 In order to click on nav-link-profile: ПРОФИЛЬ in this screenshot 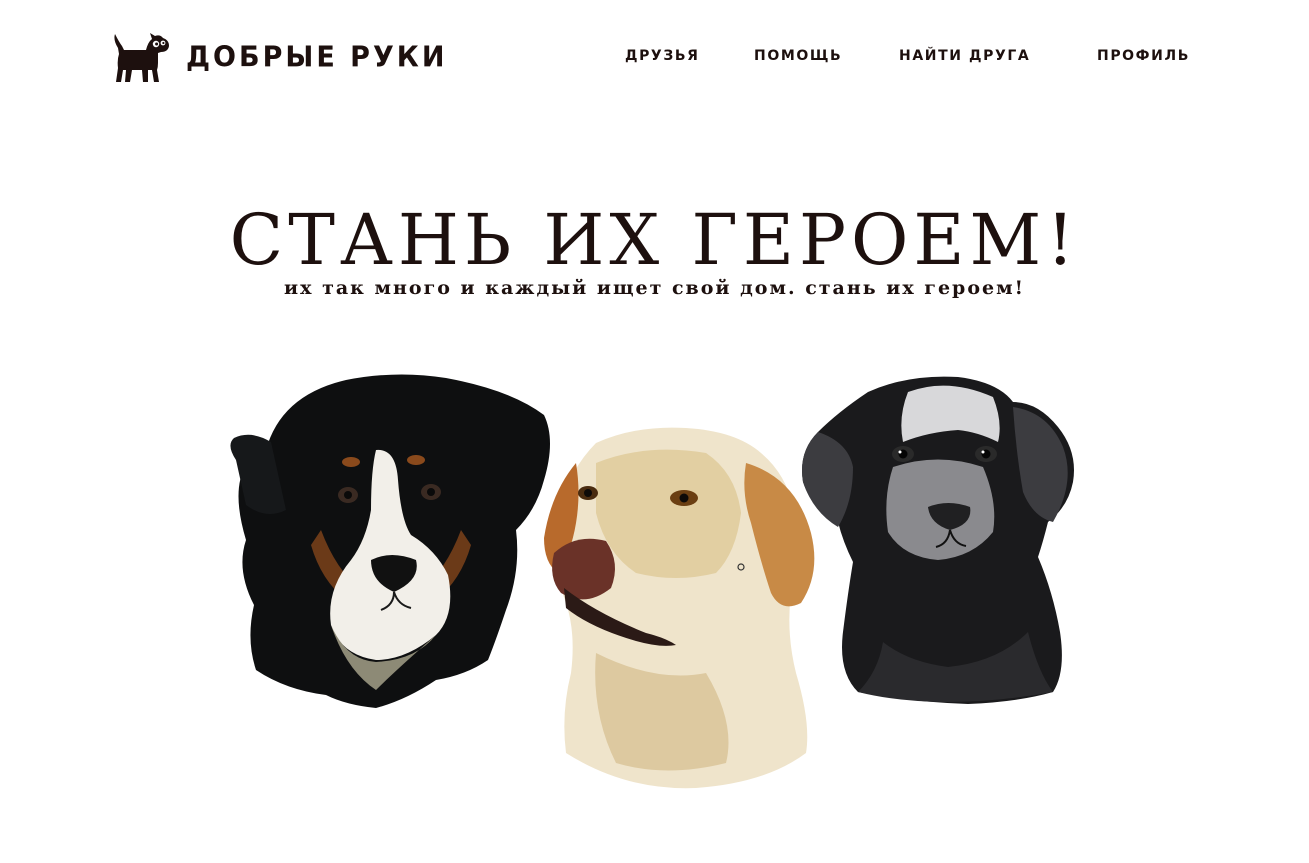, I will do `click(1143, 56)`.